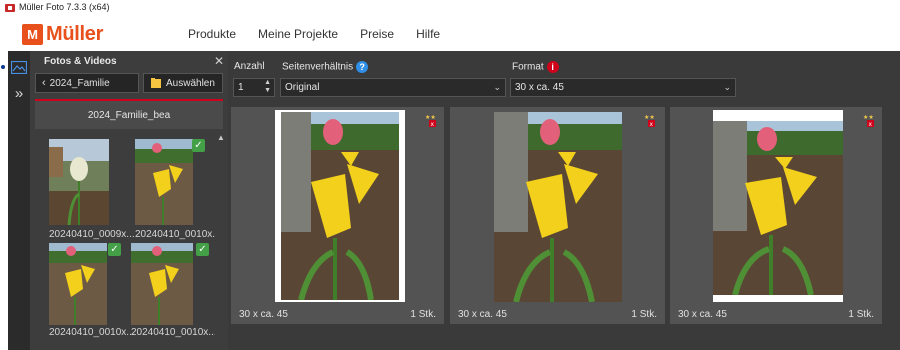 The image size is (900, 350). Describe the element at coordinates (79, 83) in the screenshot. I see `back-folder-label: 2024_Familie` at that location.